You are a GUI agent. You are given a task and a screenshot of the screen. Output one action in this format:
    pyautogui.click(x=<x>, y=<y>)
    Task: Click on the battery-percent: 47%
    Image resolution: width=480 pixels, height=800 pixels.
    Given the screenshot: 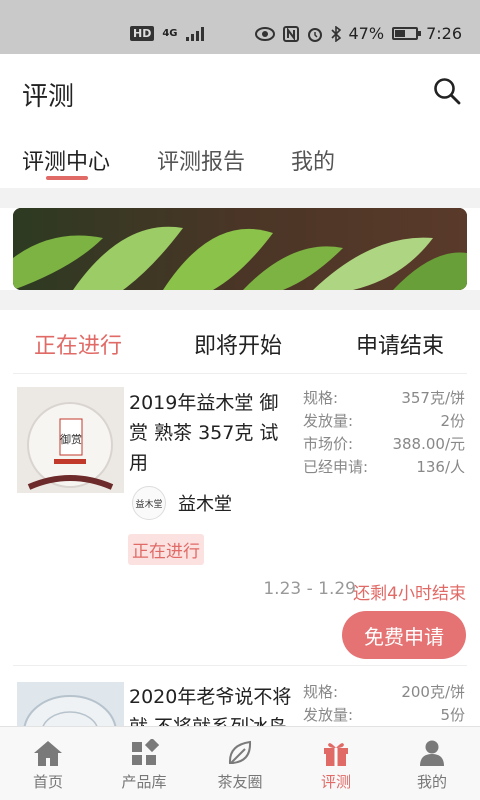 What is the action you would take?
    pyautogui.click(x=366, y=33)
    